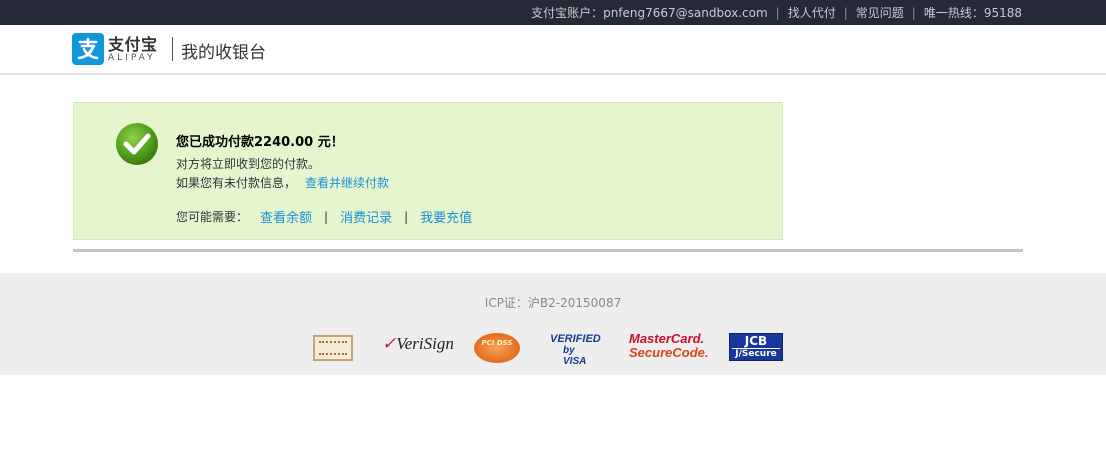  I want to click on suggested-actions-label: 您可能需要：, so click(212, 217).